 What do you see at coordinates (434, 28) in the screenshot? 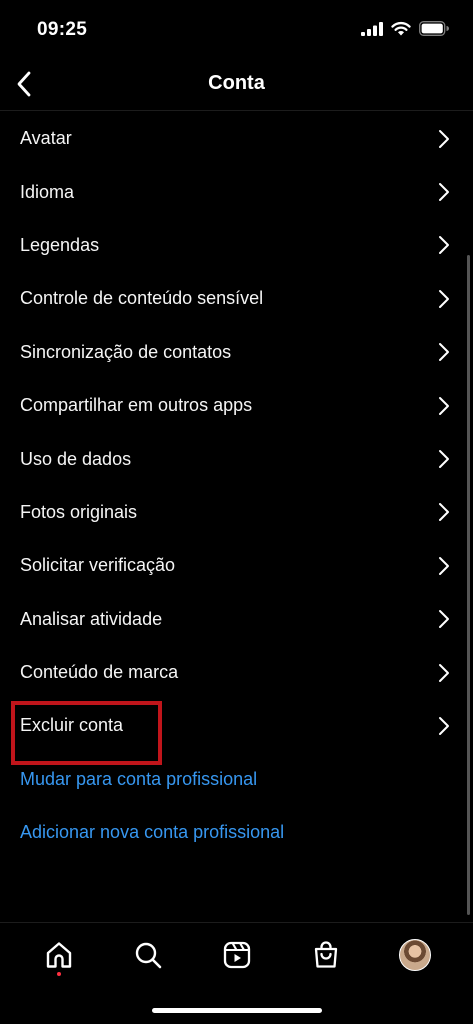
I see `battery-icon` at bounding box center [434, 28].